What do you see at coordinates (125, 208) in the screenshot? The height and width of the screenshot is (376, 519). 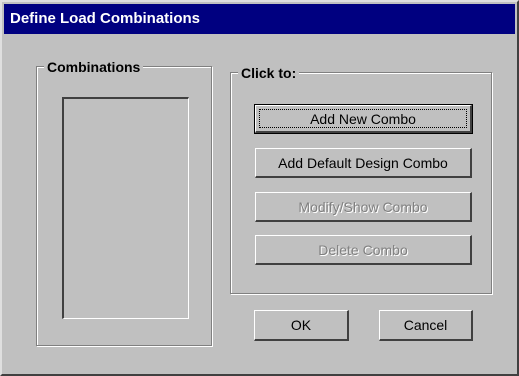 I see `combinations-listbox` at bounding box center [125, 208].